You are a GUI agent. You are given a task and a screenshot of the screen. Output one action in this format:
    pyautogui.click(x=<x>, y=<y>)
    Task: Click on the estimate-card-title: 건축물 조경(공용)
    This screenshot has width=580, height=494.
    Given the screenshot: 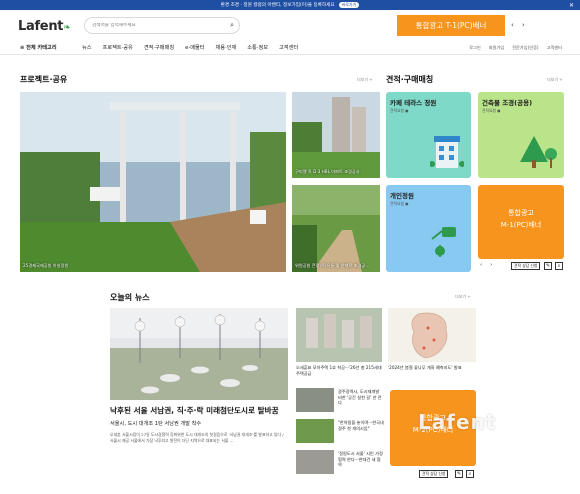 What is the action you would take?
    pyautogui.click(x=507, y=103)
    